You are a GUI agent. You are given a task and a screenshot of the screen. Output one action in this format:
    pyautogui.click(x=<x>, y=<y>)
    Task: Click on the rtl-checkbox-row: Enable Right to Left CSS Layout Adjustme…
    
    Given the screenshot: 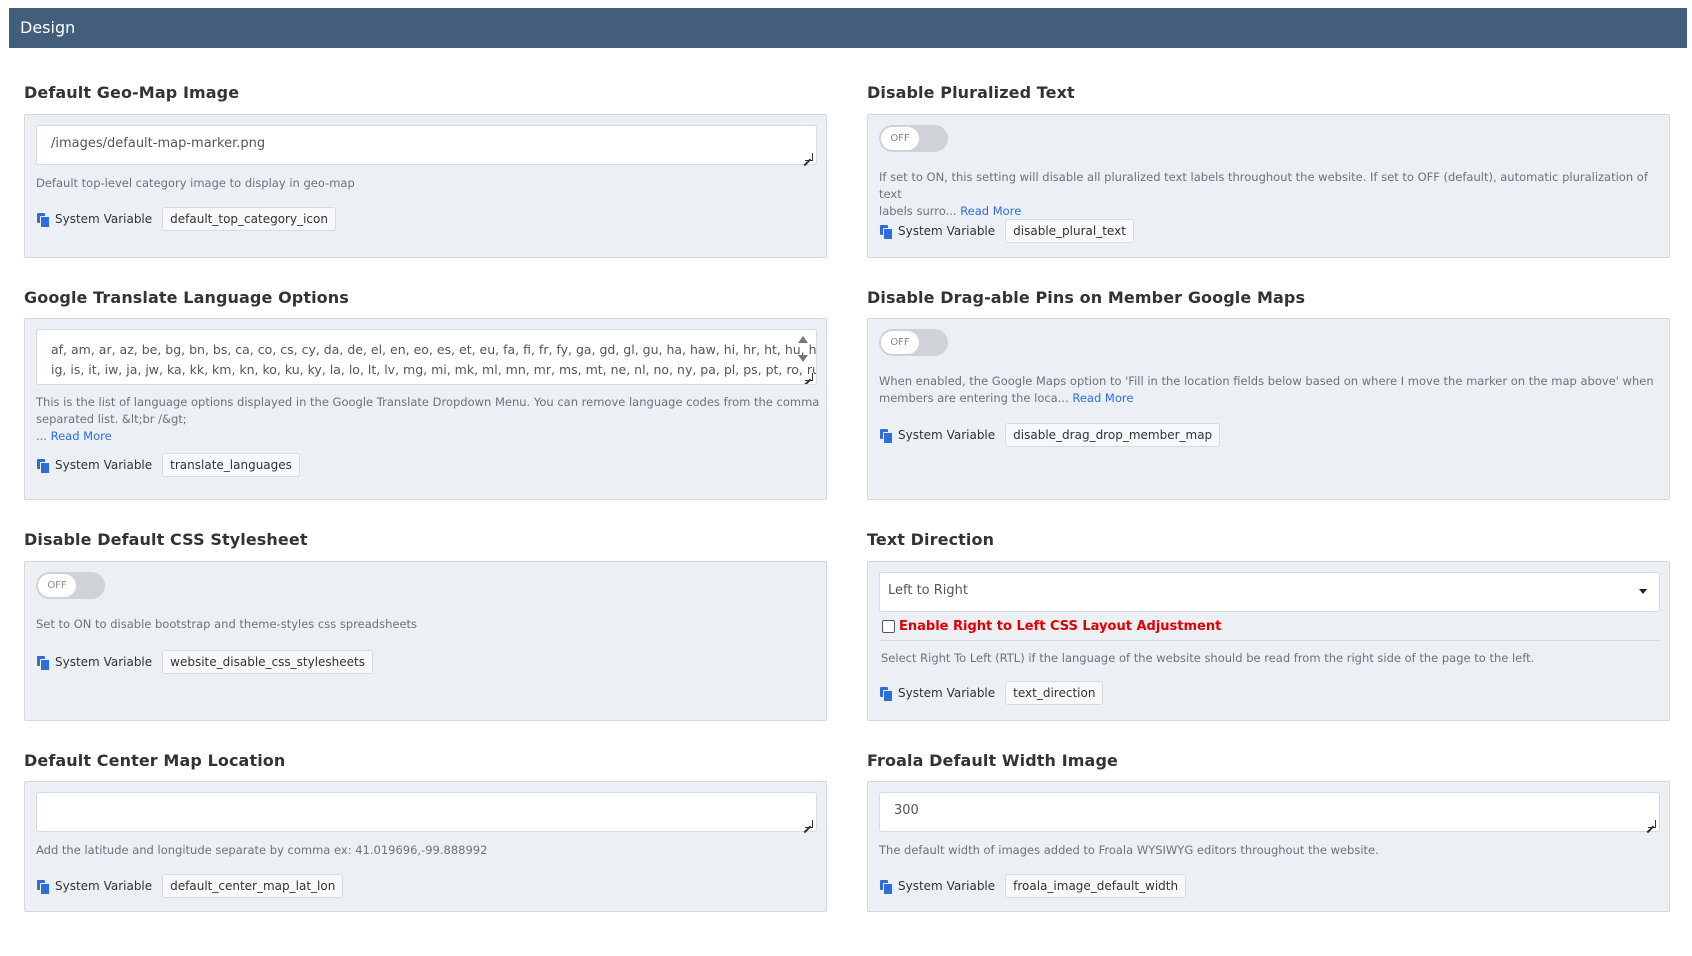 What is the action you would take?
    pyautogui.click(x=1051, y=626)
    